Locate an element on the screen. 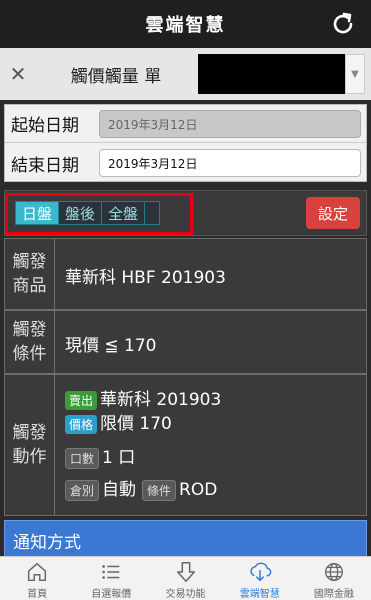  trigger-condition-row: 觸發 條件 現價 ≦ 170 is located at coordinates (185, 342).